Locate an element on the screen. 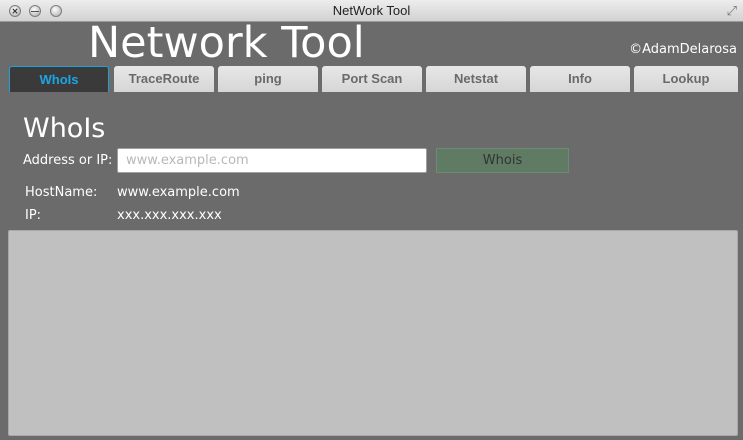 This screenshot has width=743, height=440. tab-netstat: Netstat is located at coordinates (476, 79).